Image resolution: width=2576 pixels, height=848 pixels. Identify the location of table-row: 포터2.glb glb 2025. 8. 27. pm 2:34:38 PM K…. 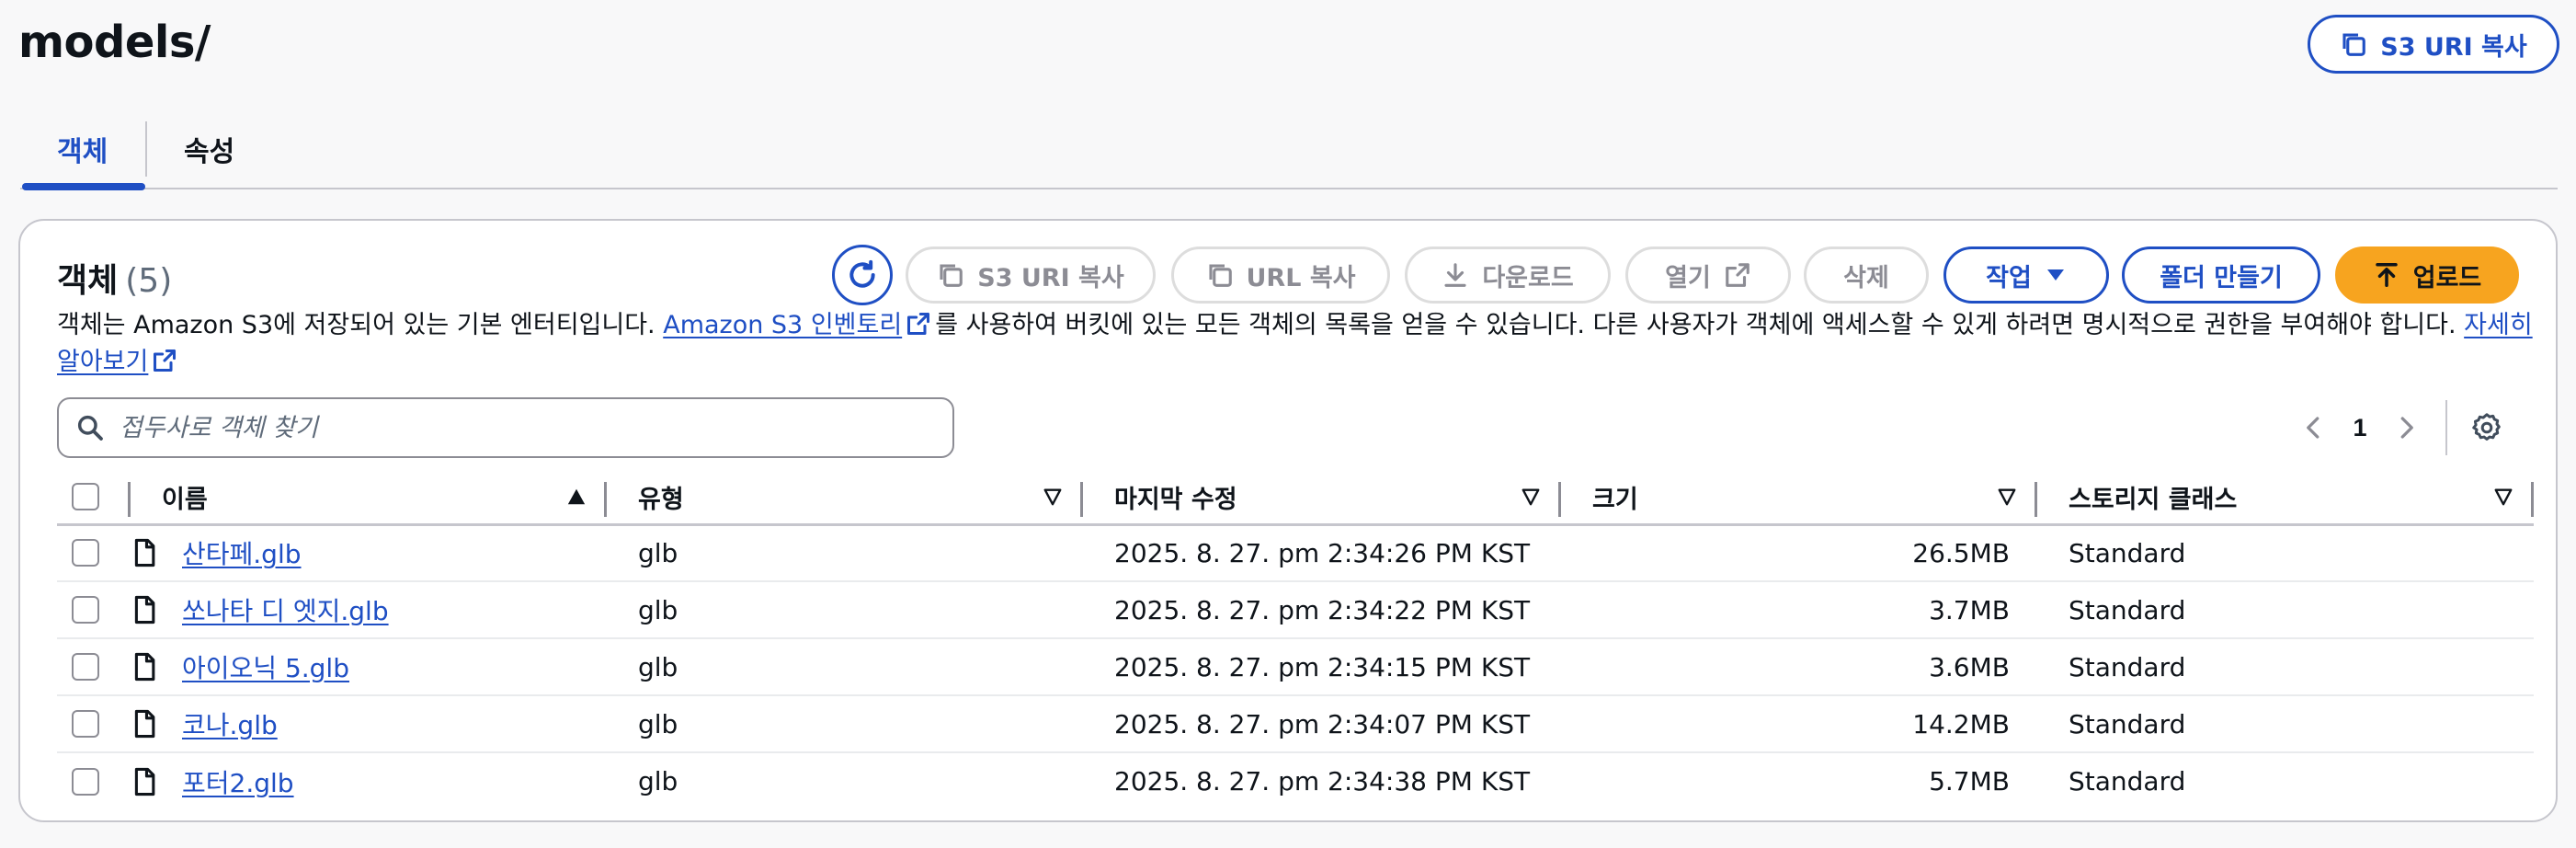
(1295, 780).